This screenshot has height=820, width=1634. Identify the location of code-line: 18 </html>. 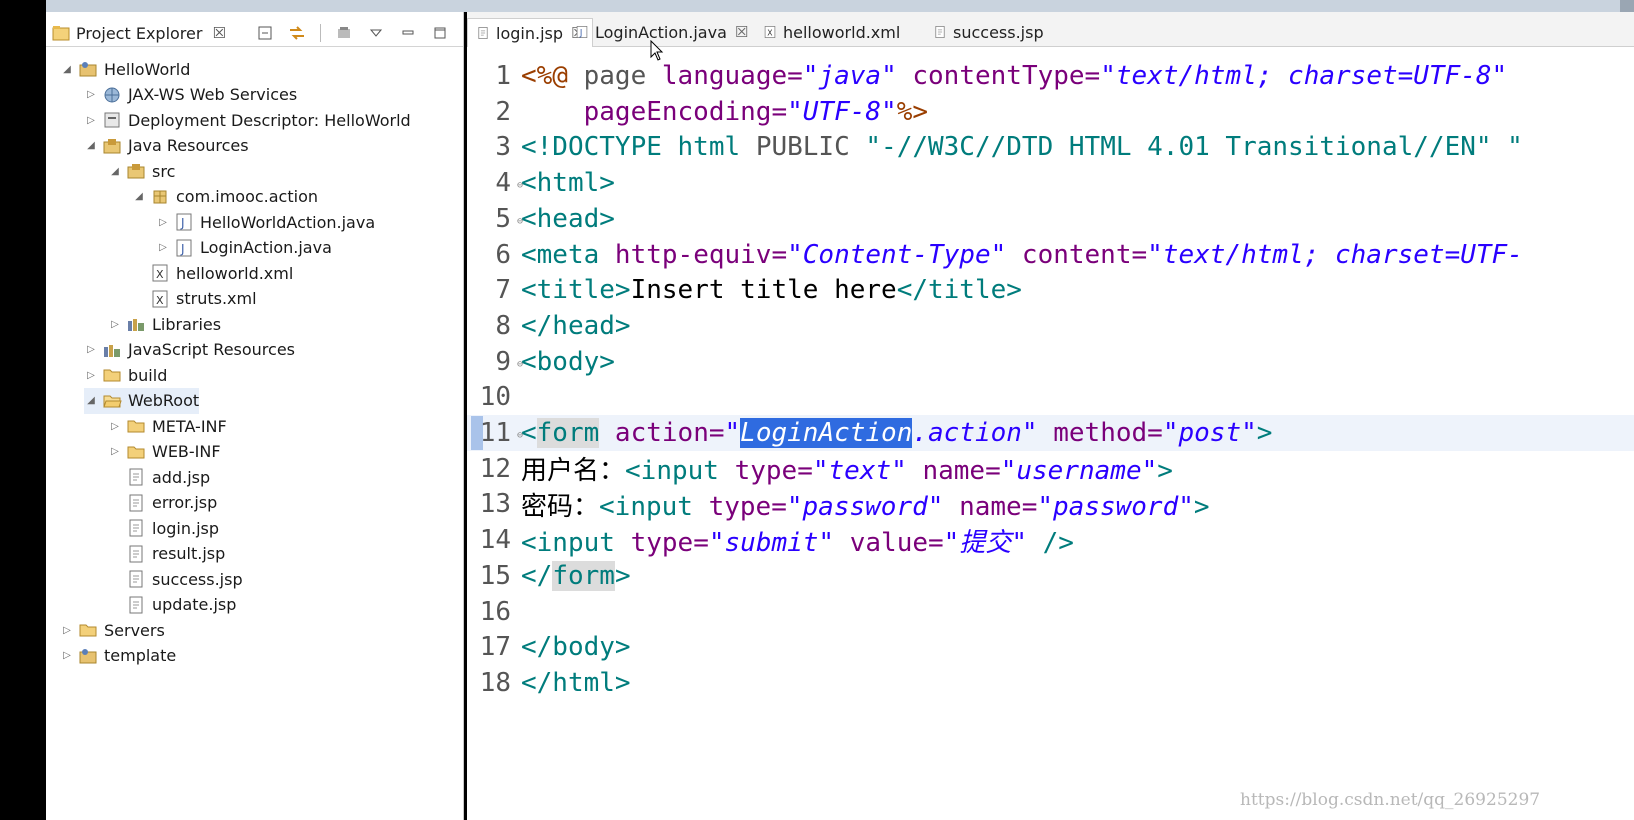
(1050, 683).